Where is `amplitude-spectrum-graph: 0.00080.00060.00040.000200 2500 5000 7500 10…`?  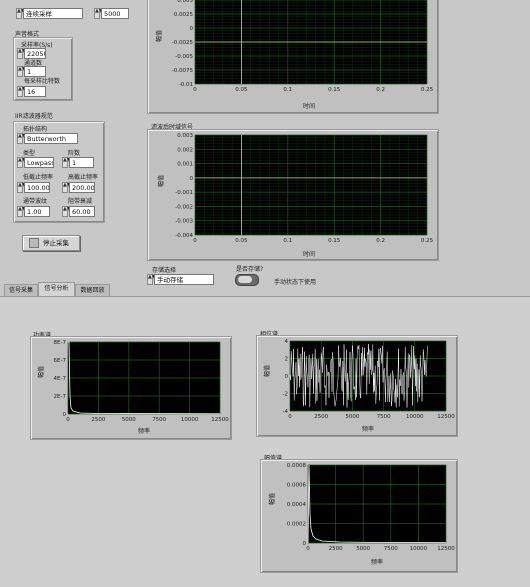 amplitude-spectrum-graph: 0.00080.00060.00040.000200 2500 5000 7500 10… is located at coordinates (361, 514).